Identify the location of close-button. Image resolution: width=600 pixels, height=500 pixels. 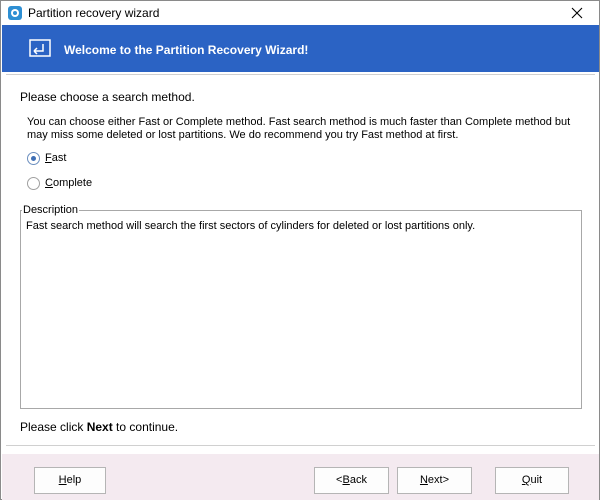
(577, 13).